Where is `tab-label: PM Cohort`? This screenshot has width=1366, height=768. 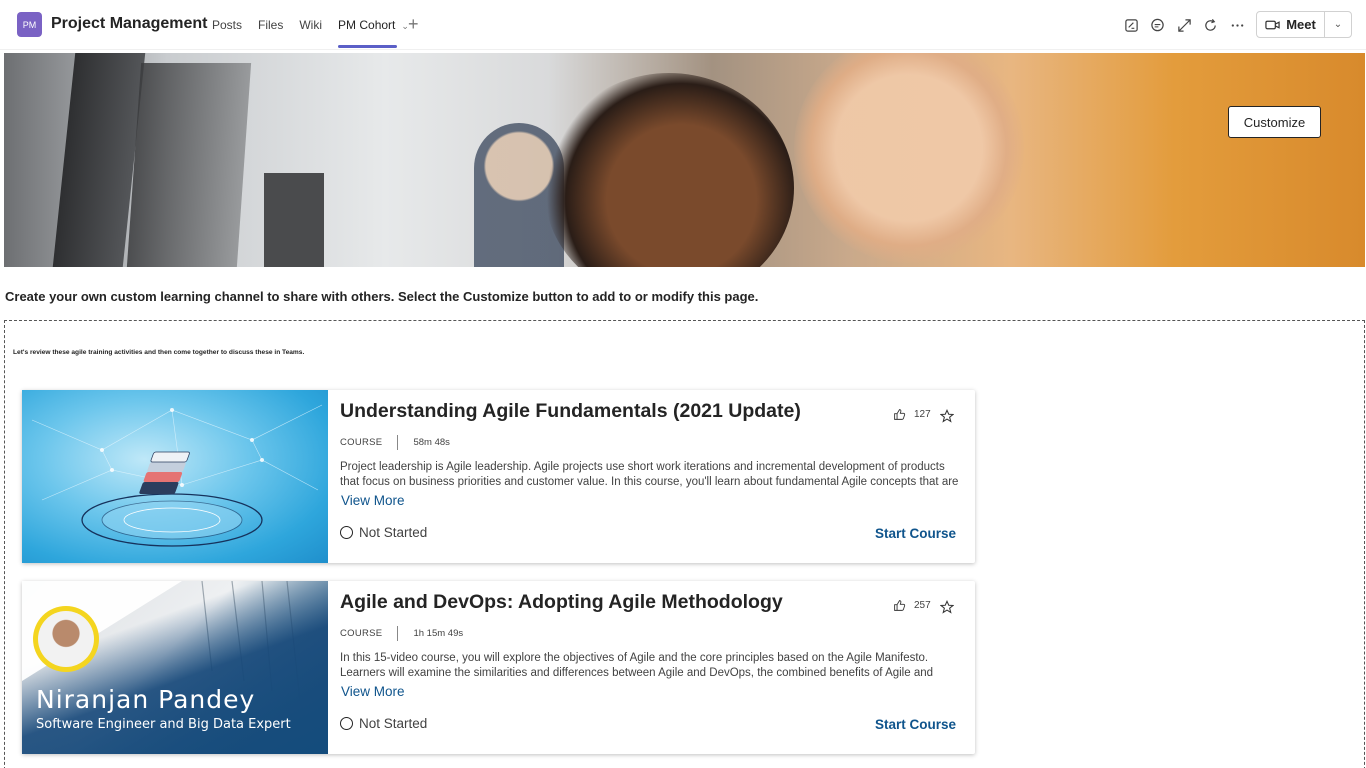
tab-label: PM Cohort is located at coordinates (367, 25).